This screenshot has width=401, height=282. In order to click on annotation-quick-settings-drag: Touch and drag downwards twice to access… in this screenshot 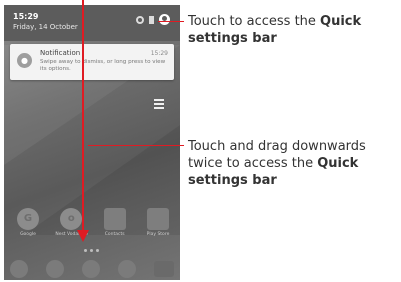, I will do `click(294, 163)`.